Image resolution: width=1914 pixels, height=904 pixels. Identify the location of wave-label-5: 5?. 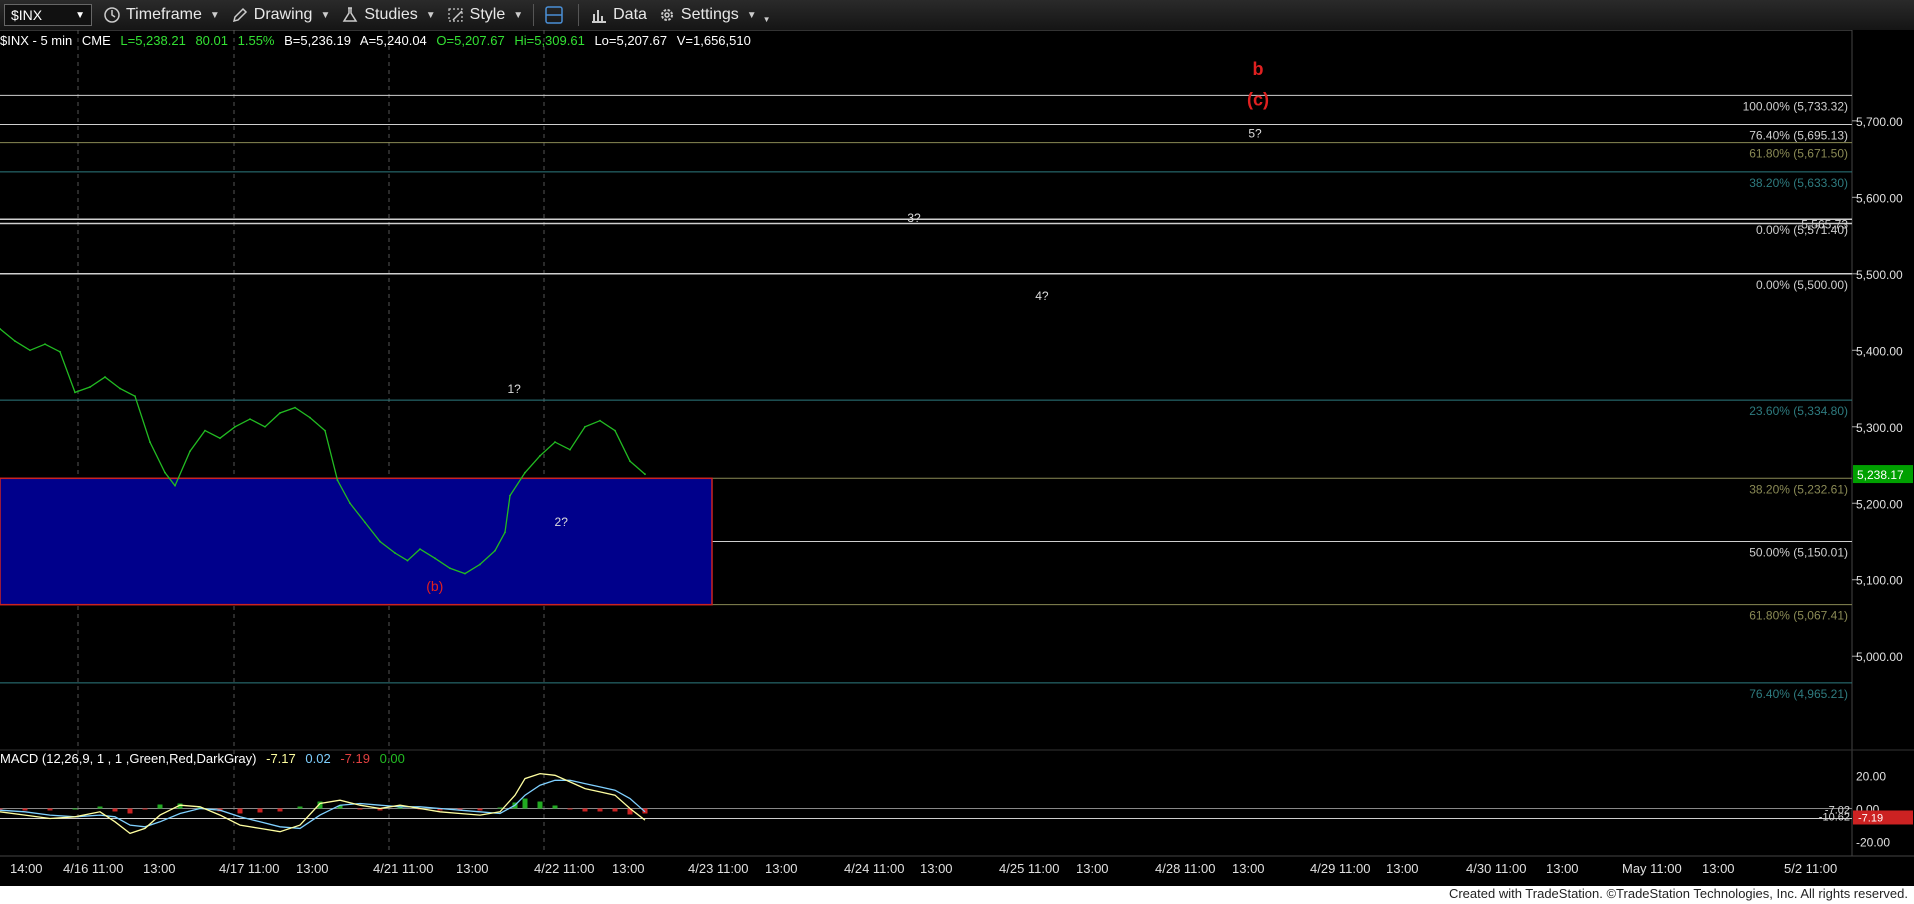
(1255, 134).